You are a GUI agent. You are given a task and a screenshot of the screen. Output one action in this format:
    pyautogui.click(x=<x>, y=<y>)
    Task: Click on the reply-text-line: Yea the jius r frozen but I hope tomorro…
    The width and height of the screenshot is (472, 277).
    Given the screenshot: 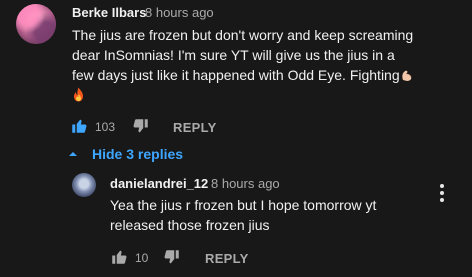 What is the action you would take?
    pyautogui.click(x=243, y=205)
    